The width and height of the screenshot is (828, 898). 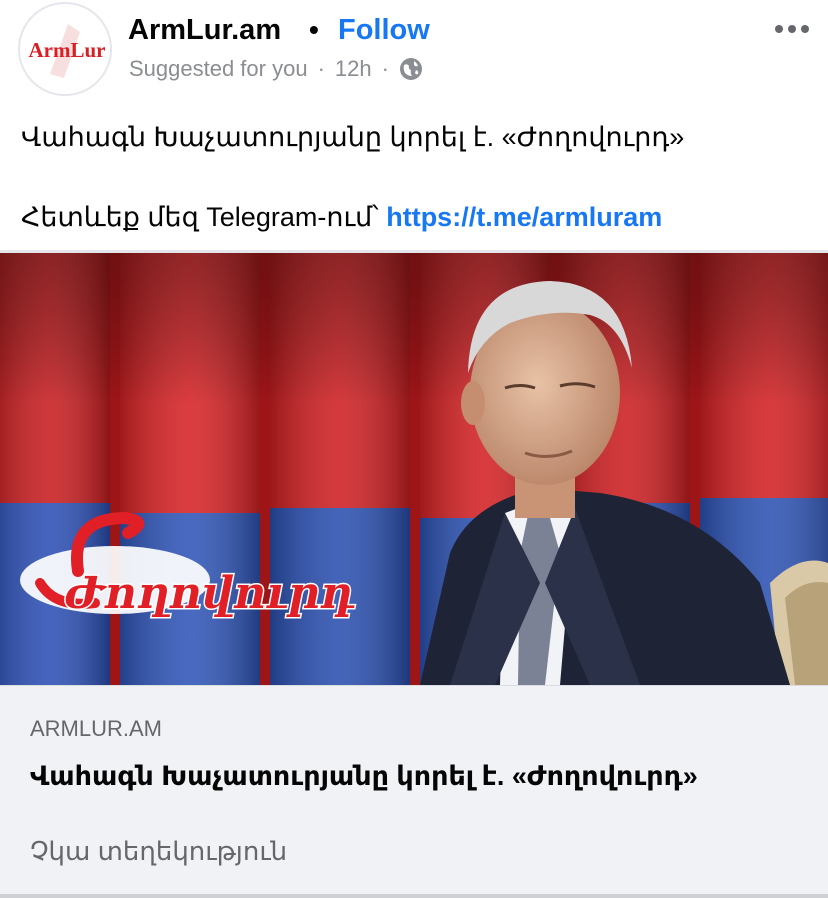 I want to click on link-domain: ARMLUR.AM, so click(x=96, y=728).